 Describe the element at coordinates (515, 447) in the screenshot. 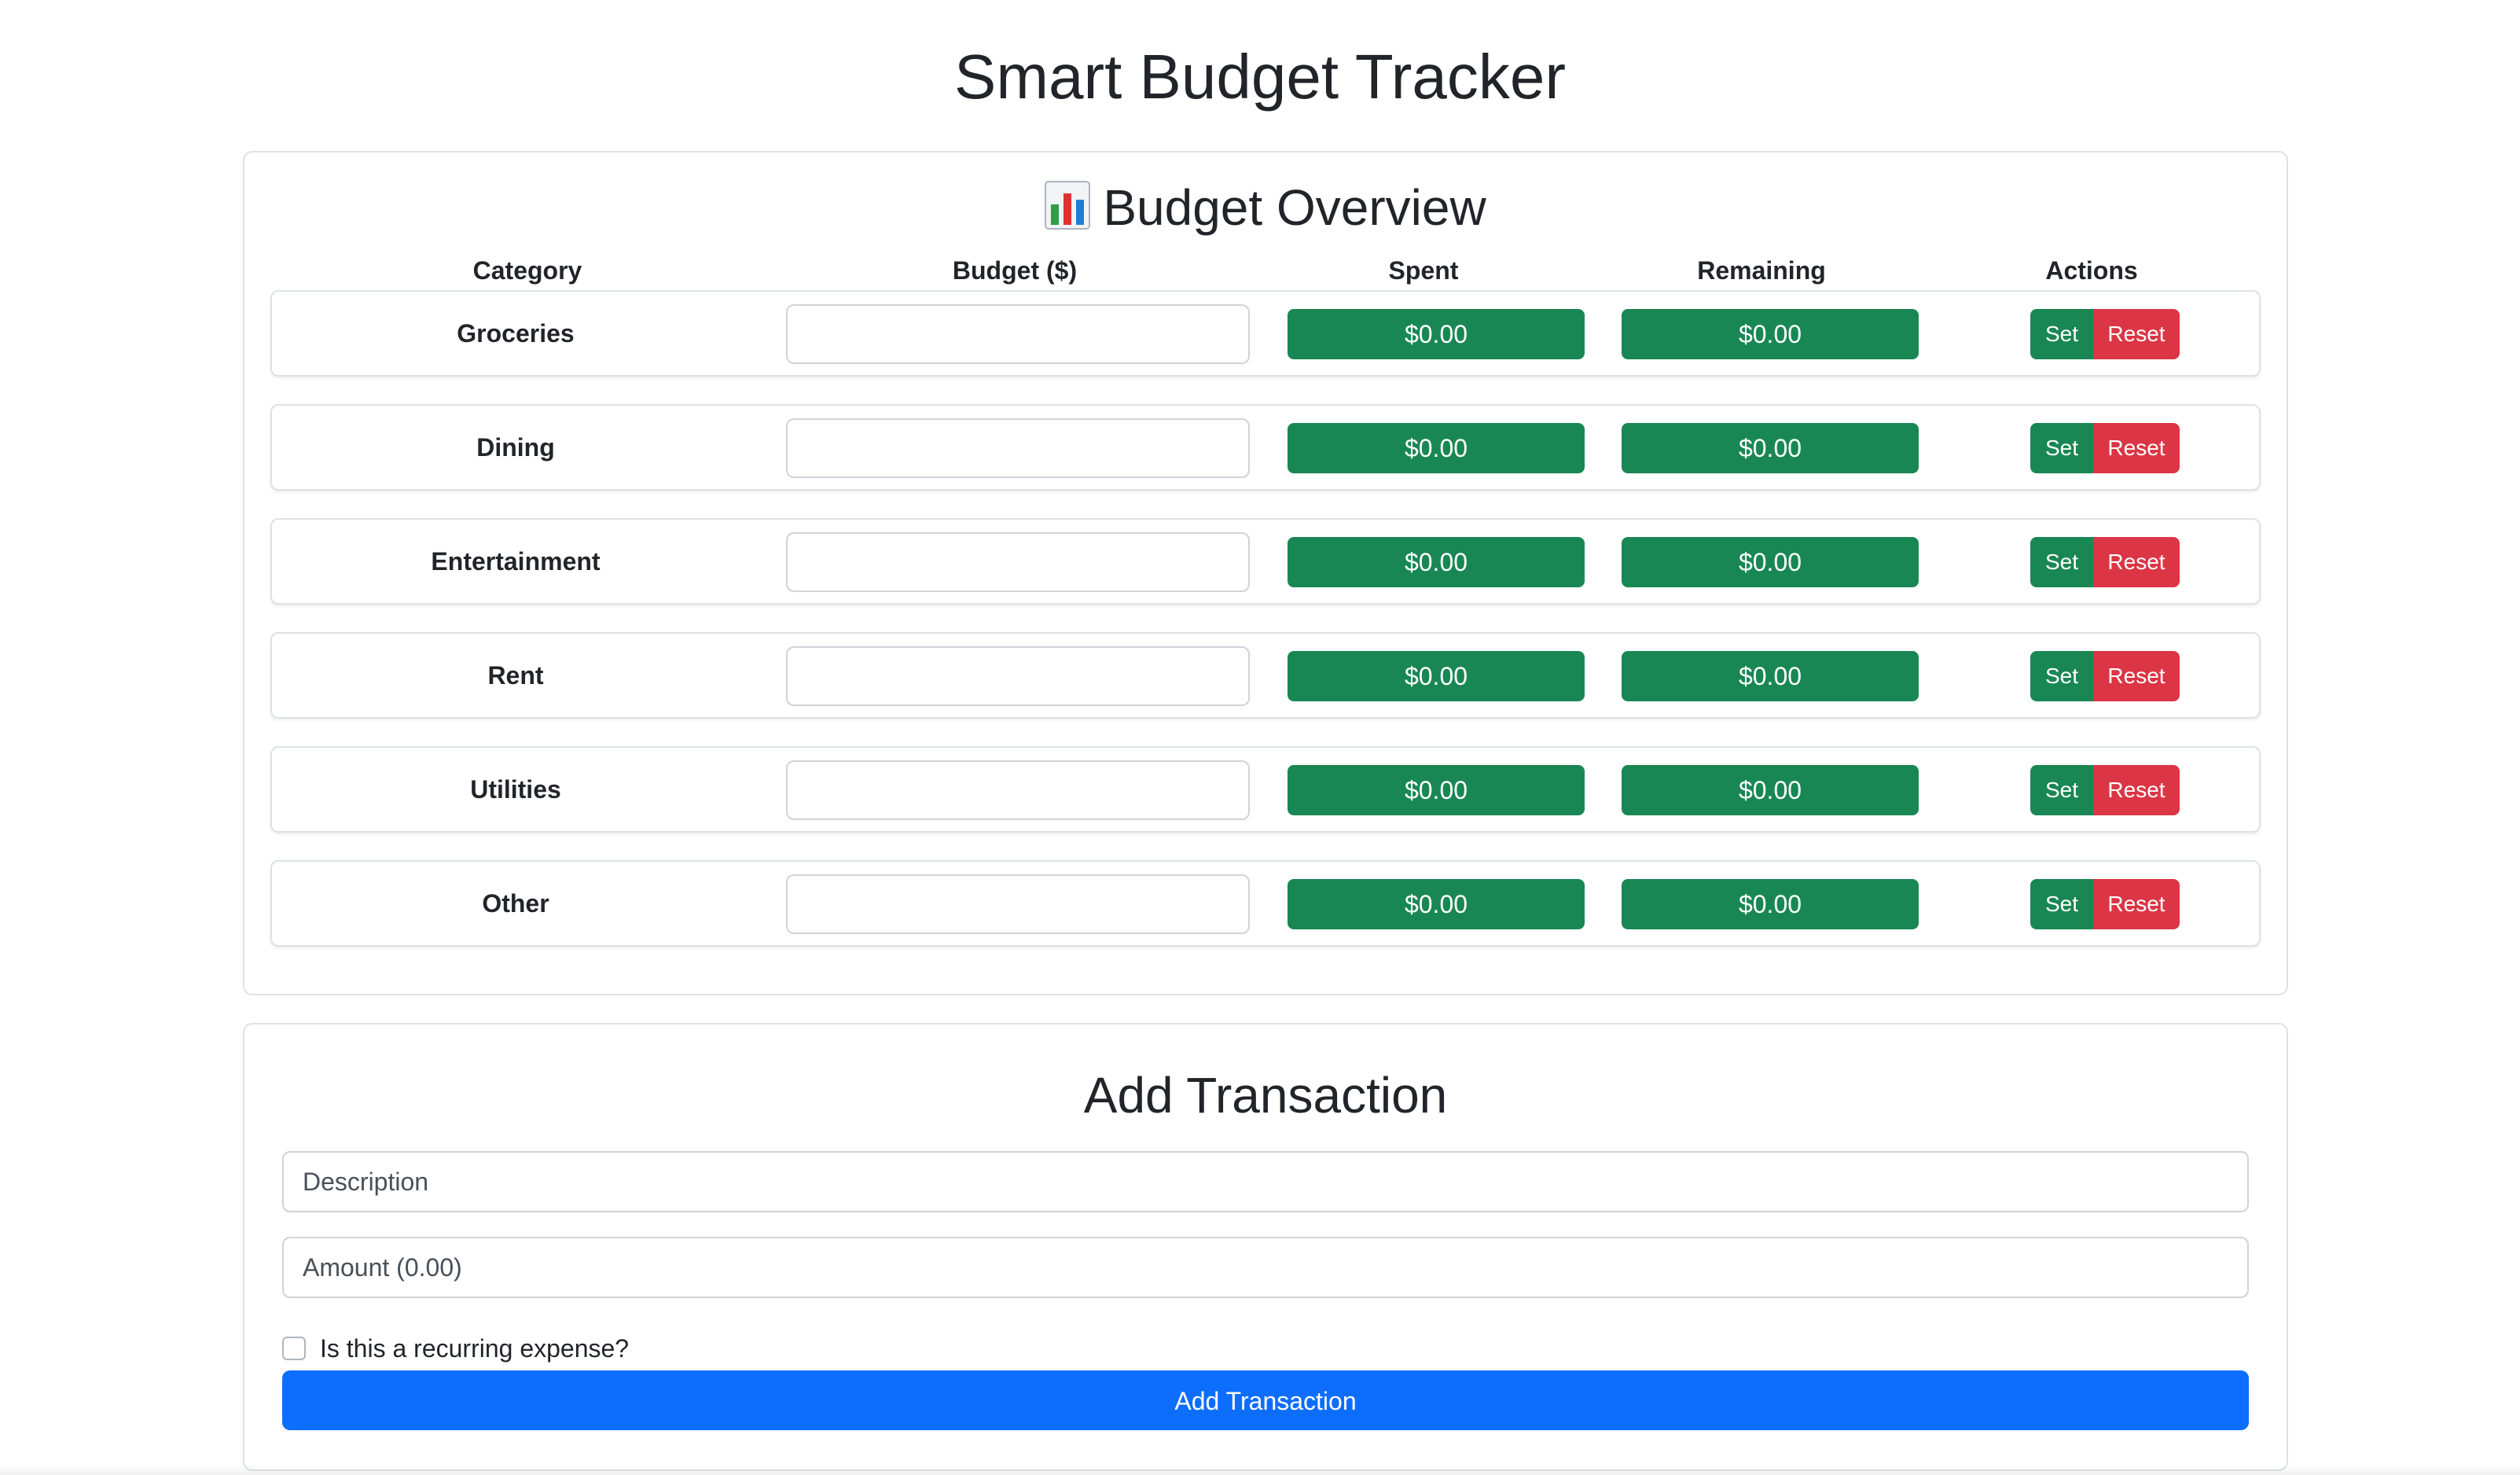

I see `category-name: Dining` at that location.